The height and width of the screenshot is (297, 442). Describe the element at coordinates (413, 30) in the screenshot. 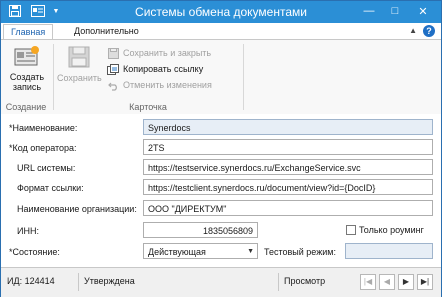

I see `collapse-ribbon-icon: ▲` at that location.